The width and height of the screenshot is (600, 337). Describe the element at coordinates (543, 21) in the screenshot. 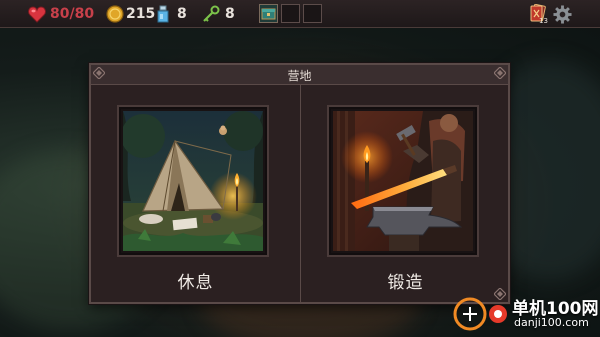

I see `deck-count: 13` at that location.